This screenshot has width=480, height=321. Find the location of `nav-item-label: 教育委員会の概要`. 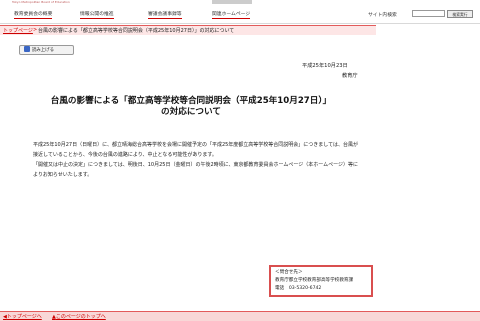

nav-item-label: 教育委員会の概要 is located at coordinates (33, 15).